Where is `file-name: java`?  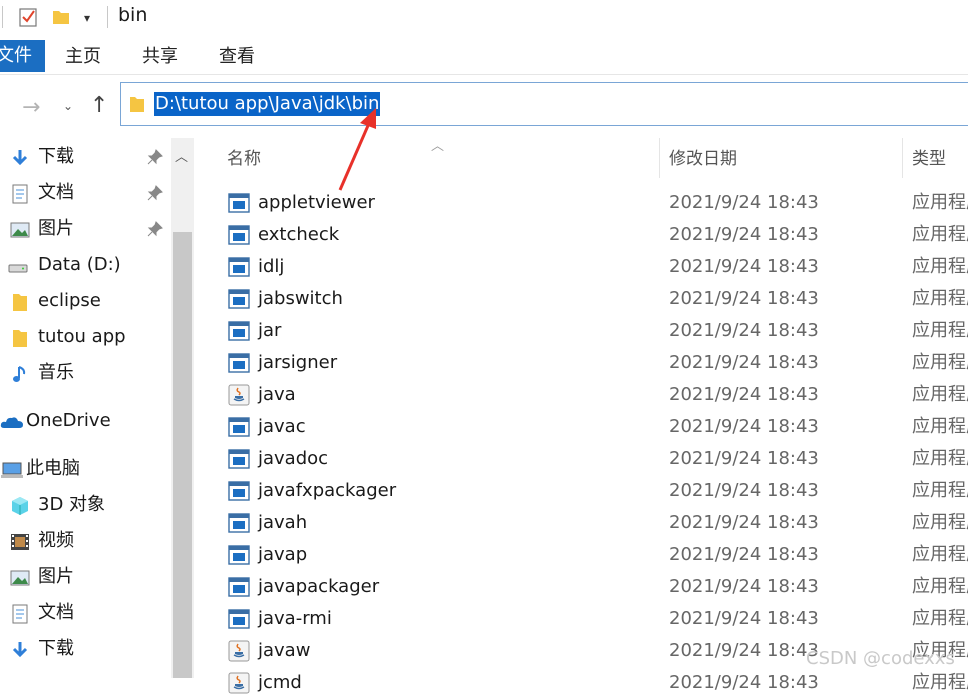
file-name: java is located at coordinates (277, 394).